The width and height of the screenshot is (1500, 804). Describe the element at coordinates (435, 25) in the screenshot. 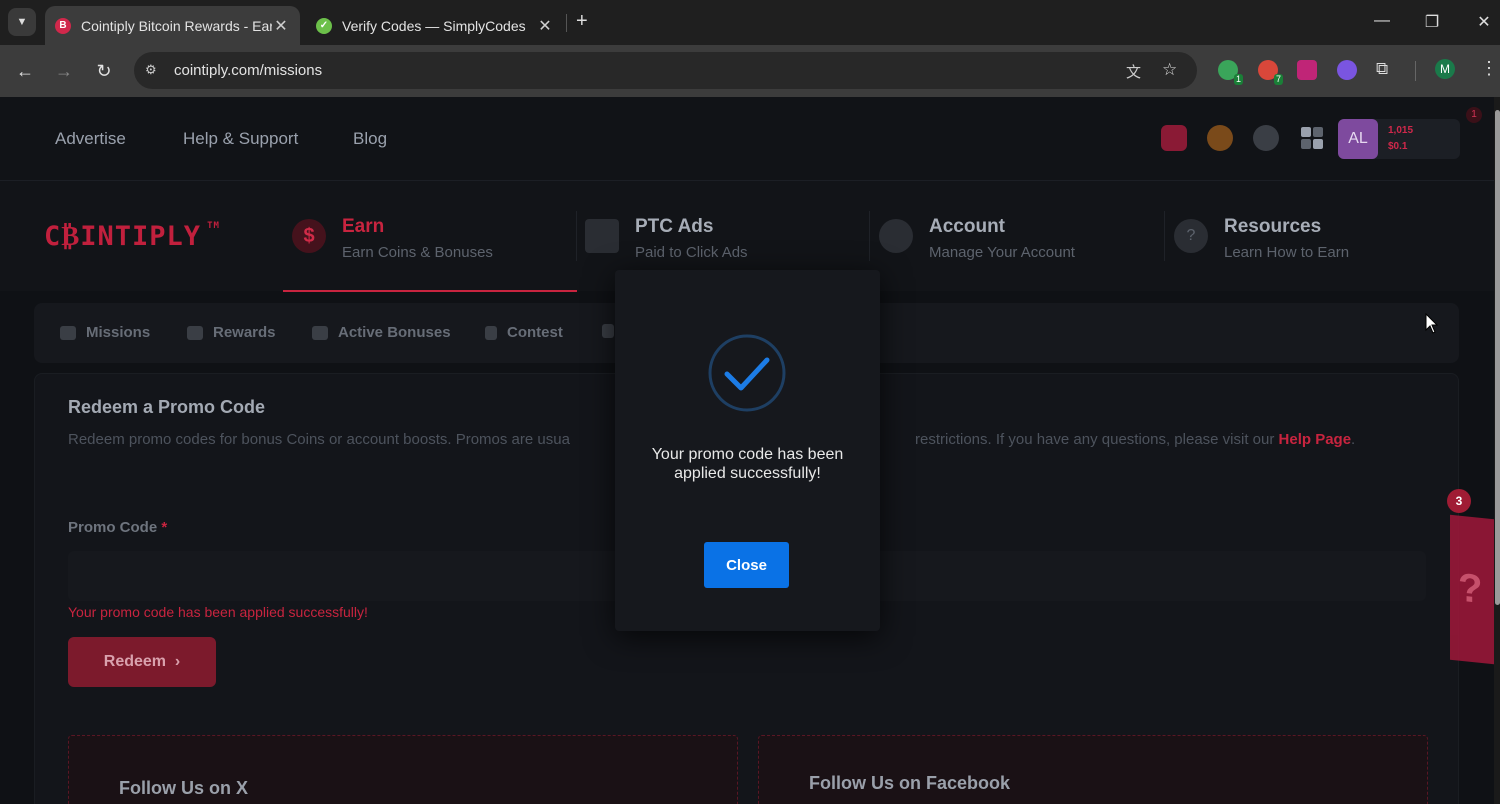

I see `tab-simplycodes: ✓ Verify Codes — SimplyCodes ✕` at that location.